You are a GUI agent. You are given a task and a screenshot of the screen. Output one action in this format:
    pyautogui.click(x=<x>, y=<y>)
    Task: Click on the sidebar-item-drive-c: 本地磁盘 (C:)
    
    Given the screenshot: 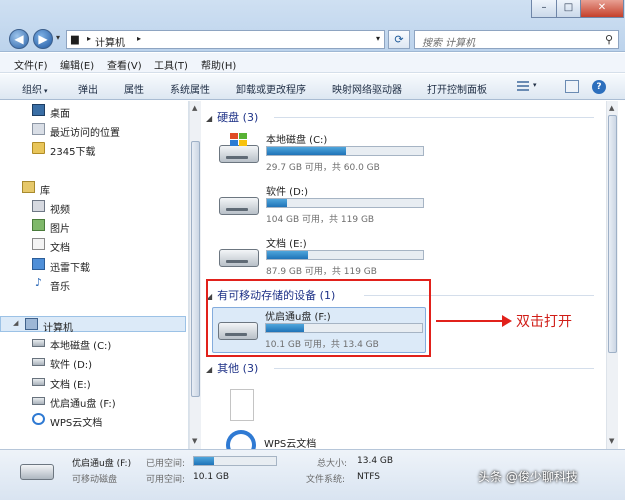 What is the action you would take?
    pyautogui.click(x=93, y=343)
    